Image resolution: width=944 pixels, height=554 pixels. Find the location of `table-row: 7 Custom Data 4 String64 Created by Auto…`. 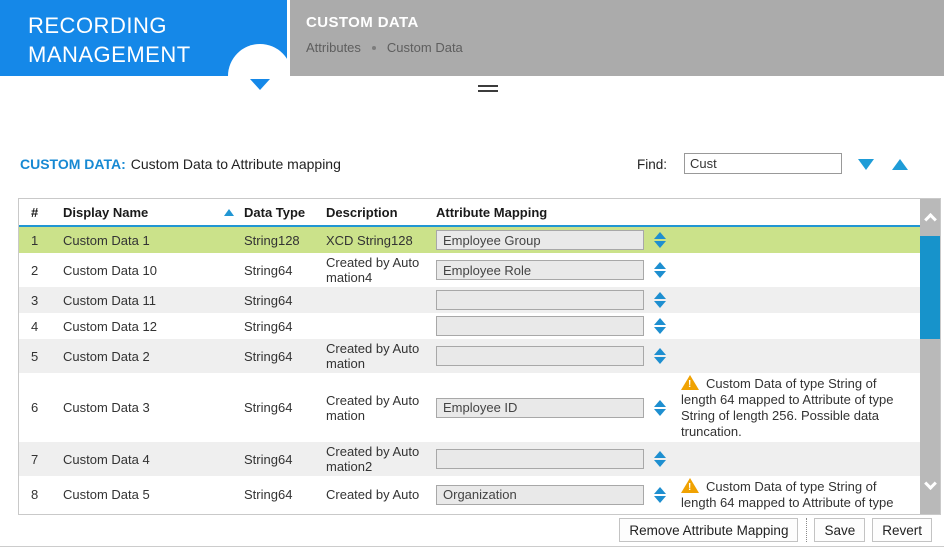

table-row: 7 Custom Data 4 String64 Created by Auto… is located at coordinates (469, 459).